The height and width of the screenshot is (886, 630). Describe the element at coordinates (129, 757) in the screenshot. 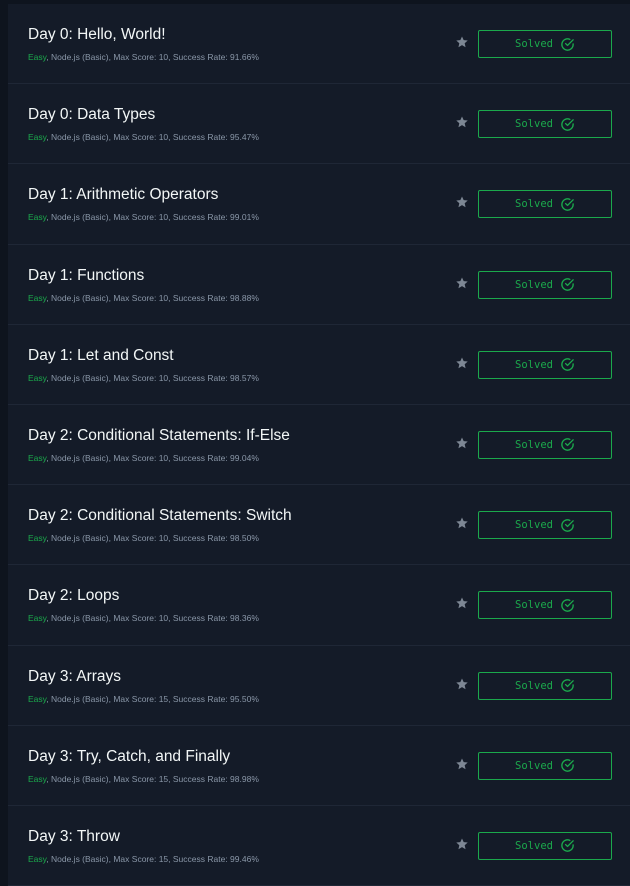

I see `challenge-title: Day 3: Try, Catch, and Finally` at that location.